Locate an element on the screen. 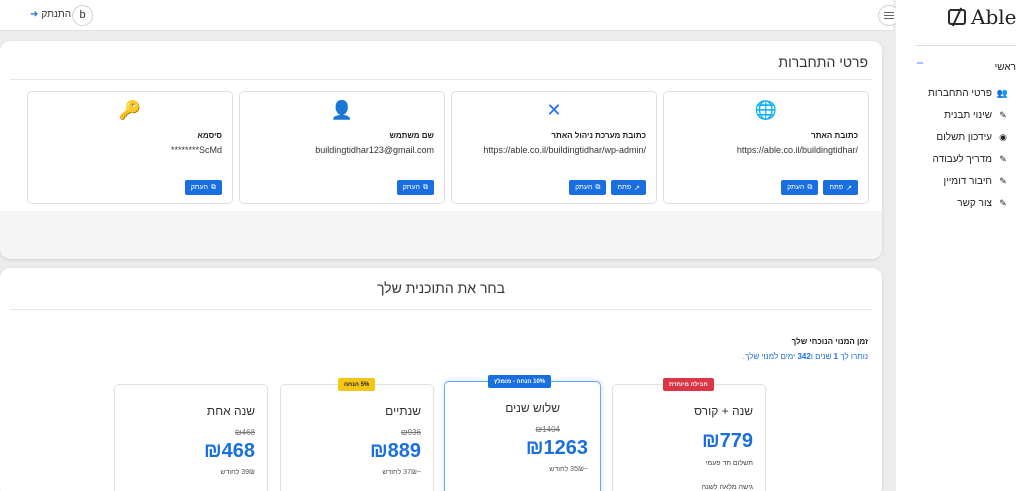  card-value: ********ScMd is located at coordinates (196, 150).